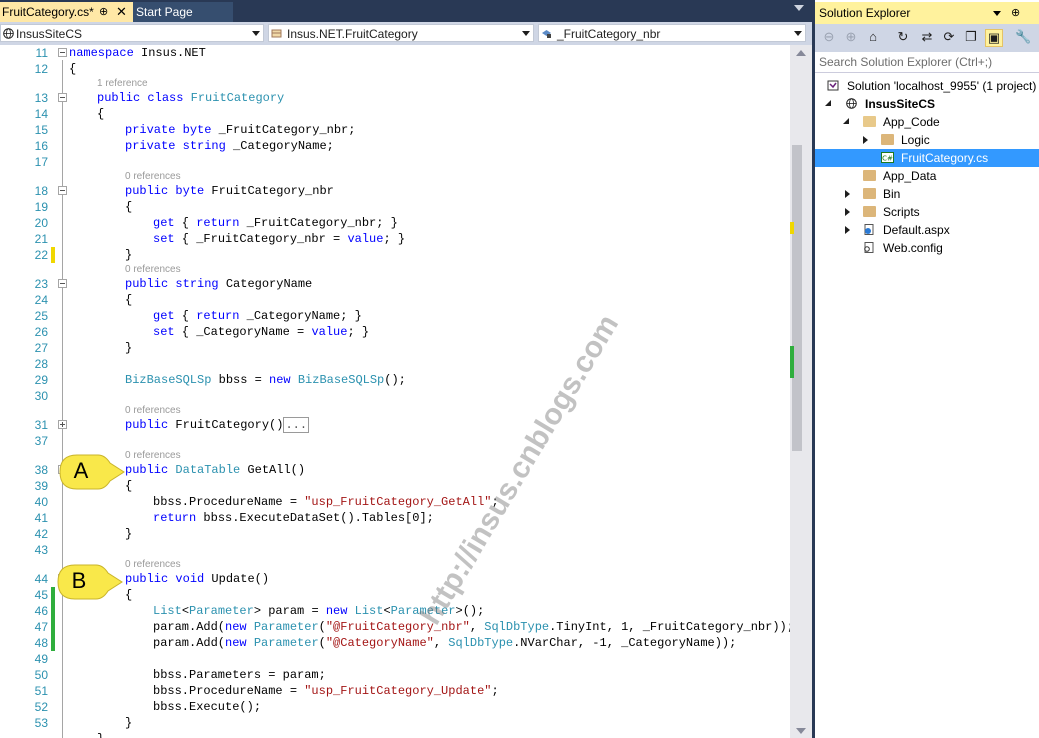 The width and height of the screenshot is (1039, 738). Describe the element at coordinates (833, 85) in the screenshot. I see `solution-icon` at that location.